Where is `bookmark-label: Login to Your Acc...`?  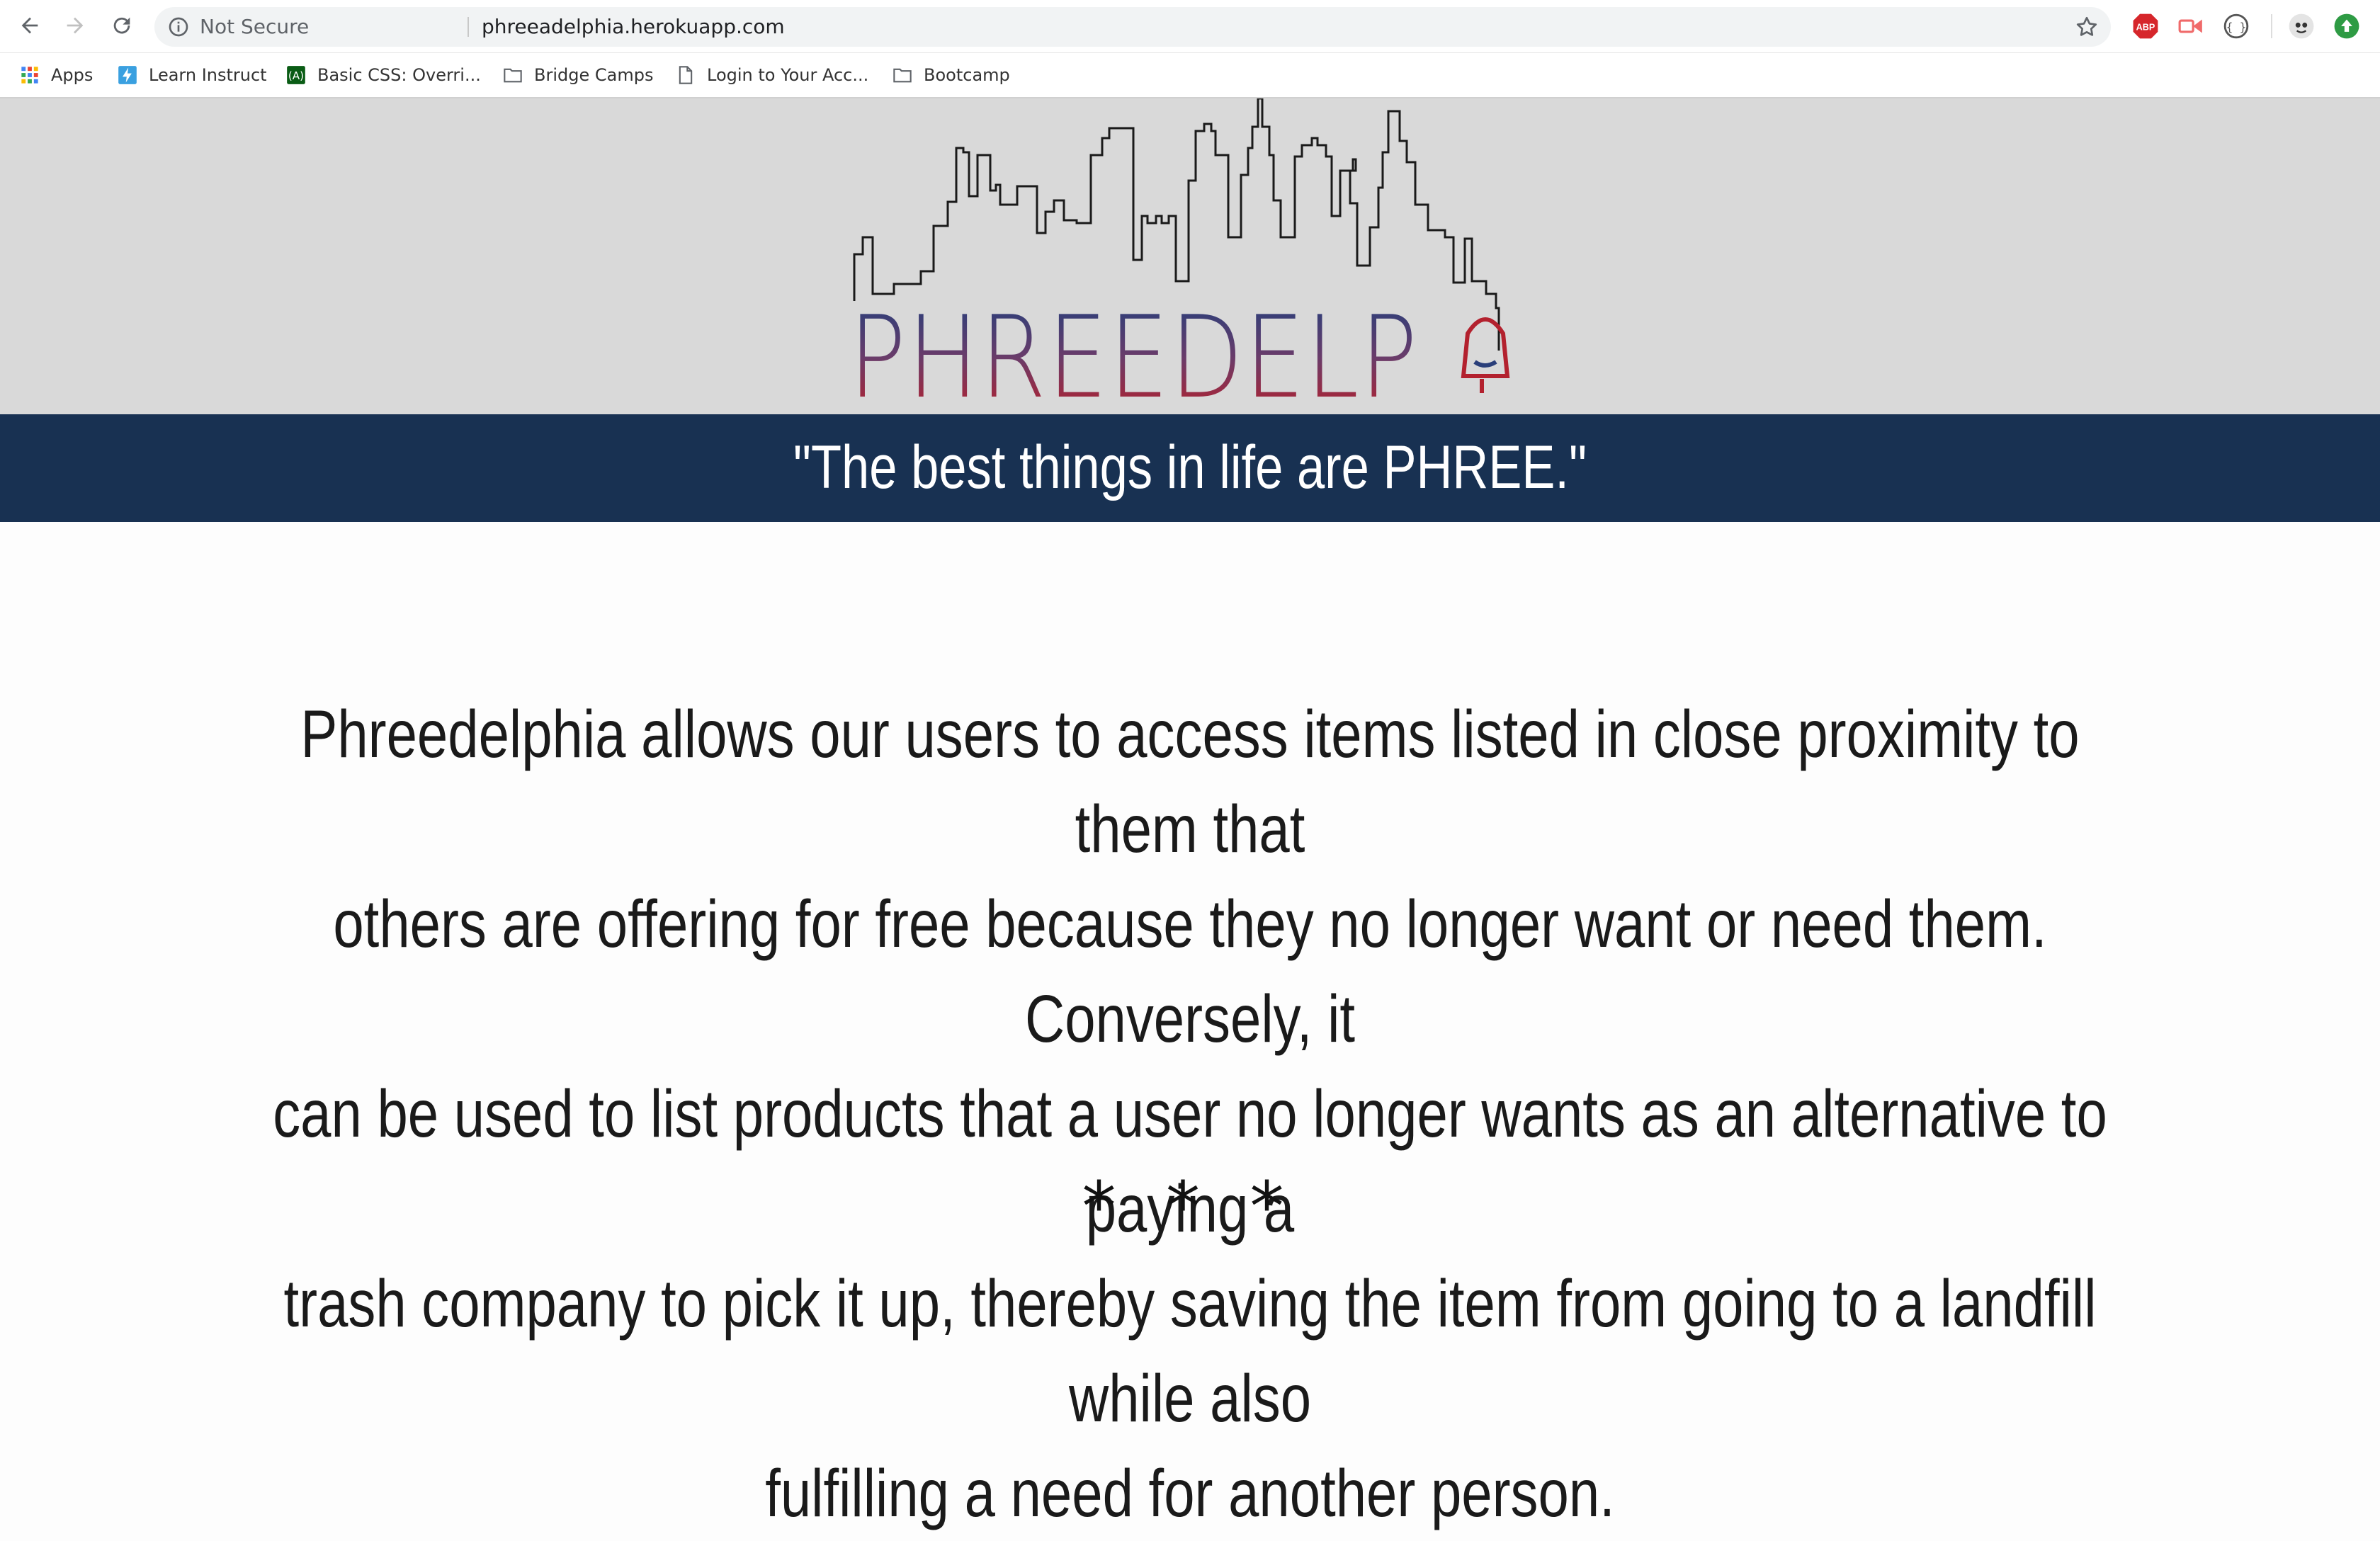
bookmark-label: Login to Your Acc... is located at coordinates (788, 75).